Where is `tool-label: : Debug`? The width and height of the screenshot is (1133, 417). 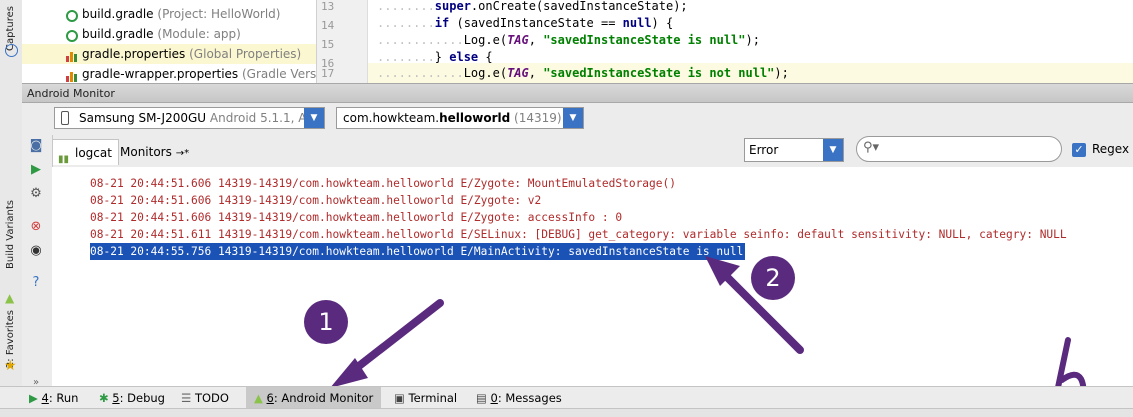 tool-label: : Debug is located at coordinates (142, 398).